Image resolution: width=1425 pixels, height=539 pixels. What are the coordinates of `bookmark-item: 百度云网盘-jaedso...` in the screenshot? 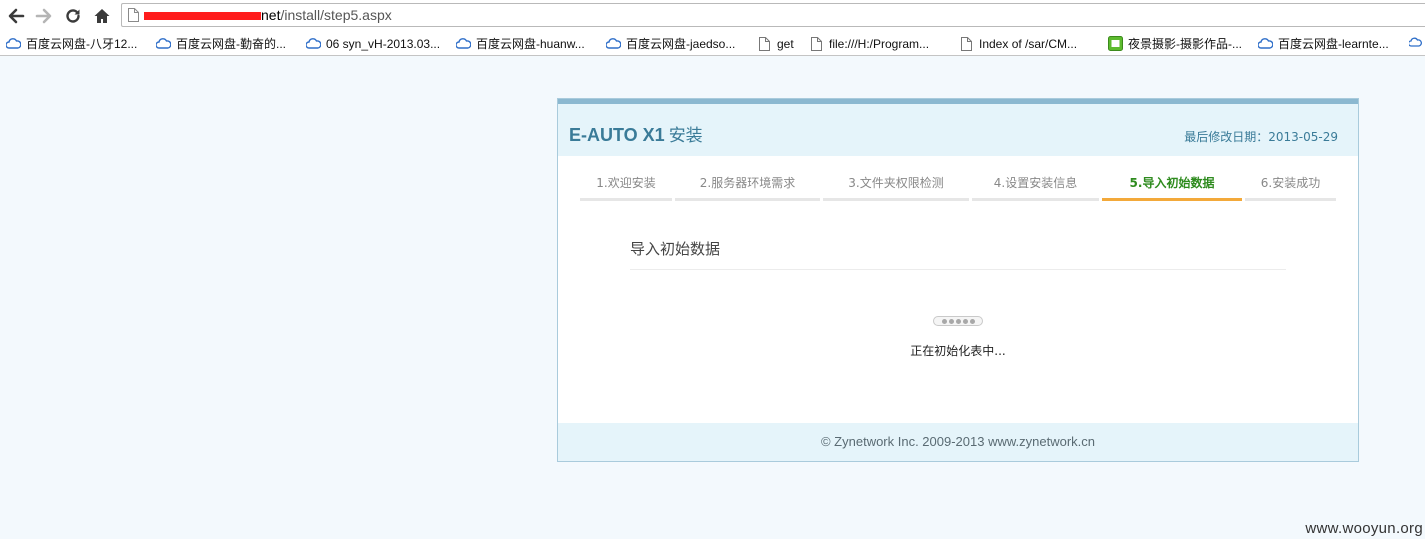 It's located at (670, 43).